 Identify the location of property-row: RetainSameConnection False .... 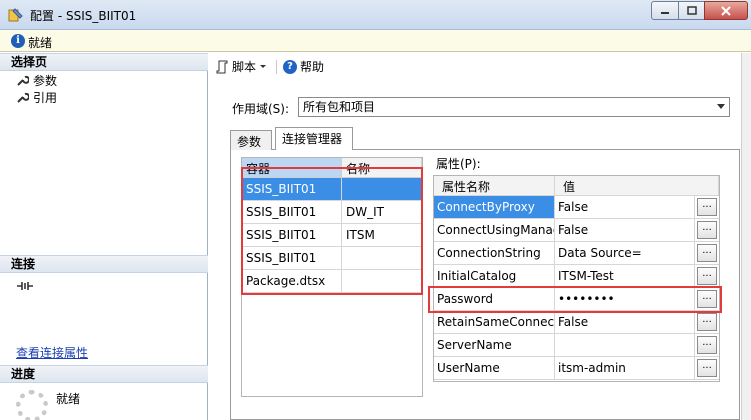
(576, 322).